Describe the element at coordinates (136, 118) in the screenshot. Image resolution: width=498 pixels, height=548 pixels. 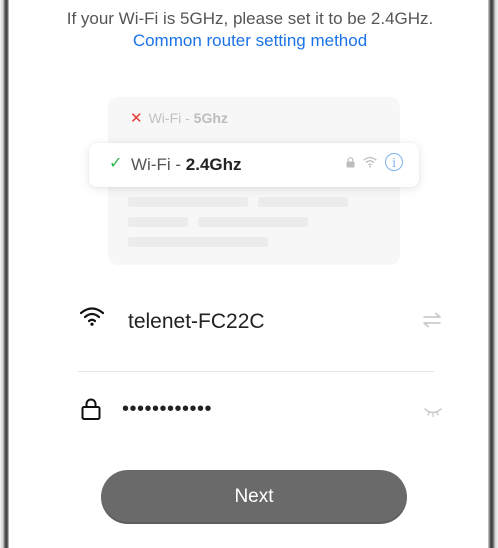
I see `close-icon: ✕` at that location.